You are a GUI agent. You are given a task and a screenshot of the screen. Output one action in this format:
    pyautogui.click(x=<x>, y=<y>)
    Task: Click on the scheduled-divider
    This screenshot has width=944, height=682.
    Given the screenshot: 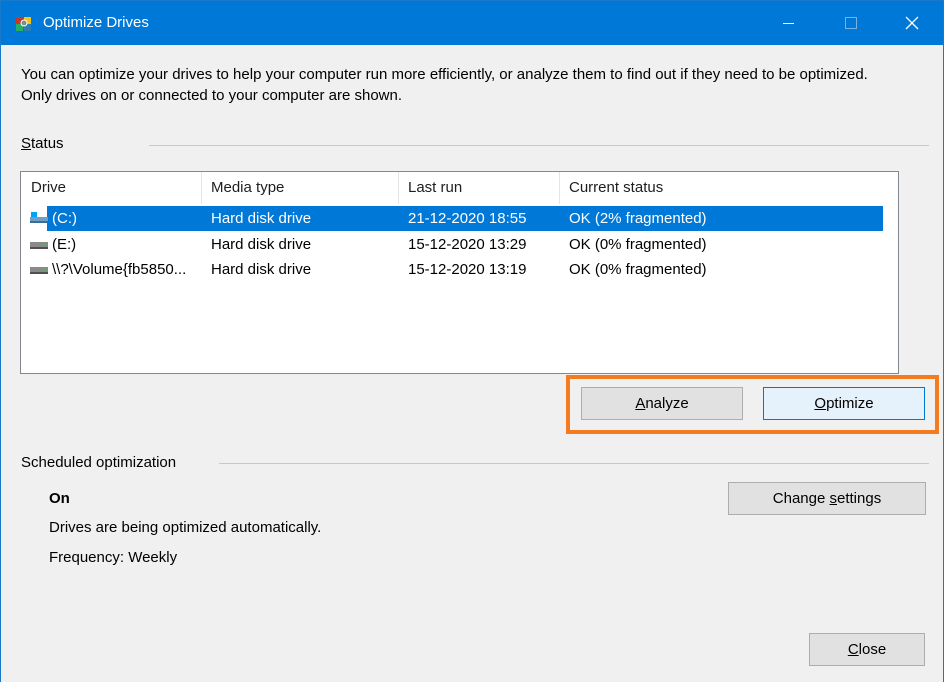 What is the action you would take?
    pyautogui.click(x=574, y=463)
    